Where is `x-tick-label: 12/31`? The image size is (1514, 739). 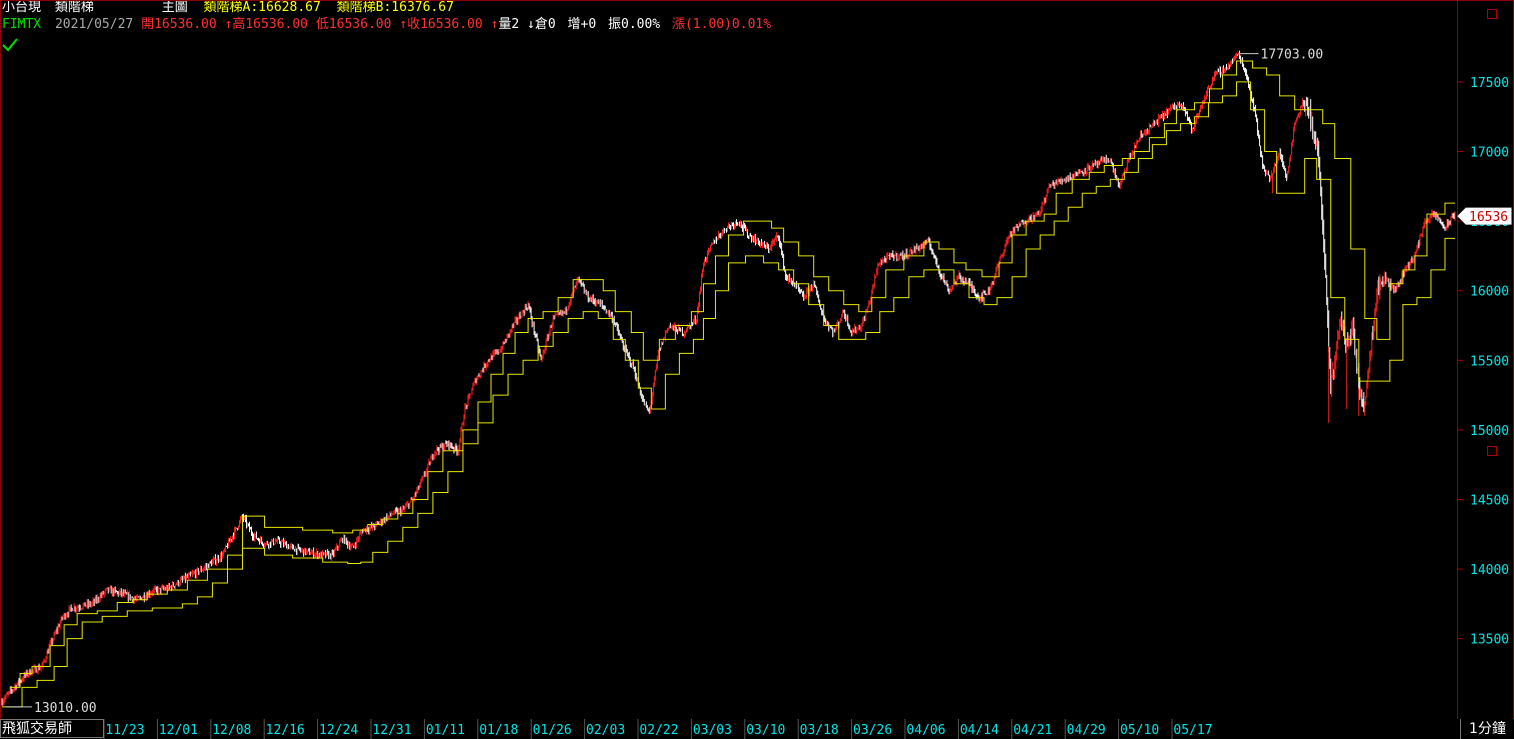
x-tick-label: 12/31 is located at coordinates (391, 730).